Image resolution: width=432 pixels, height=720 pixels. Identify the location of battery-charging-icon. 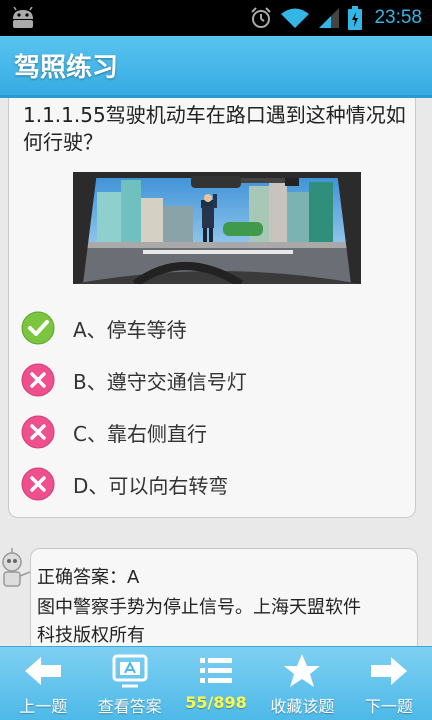
(355, 18).